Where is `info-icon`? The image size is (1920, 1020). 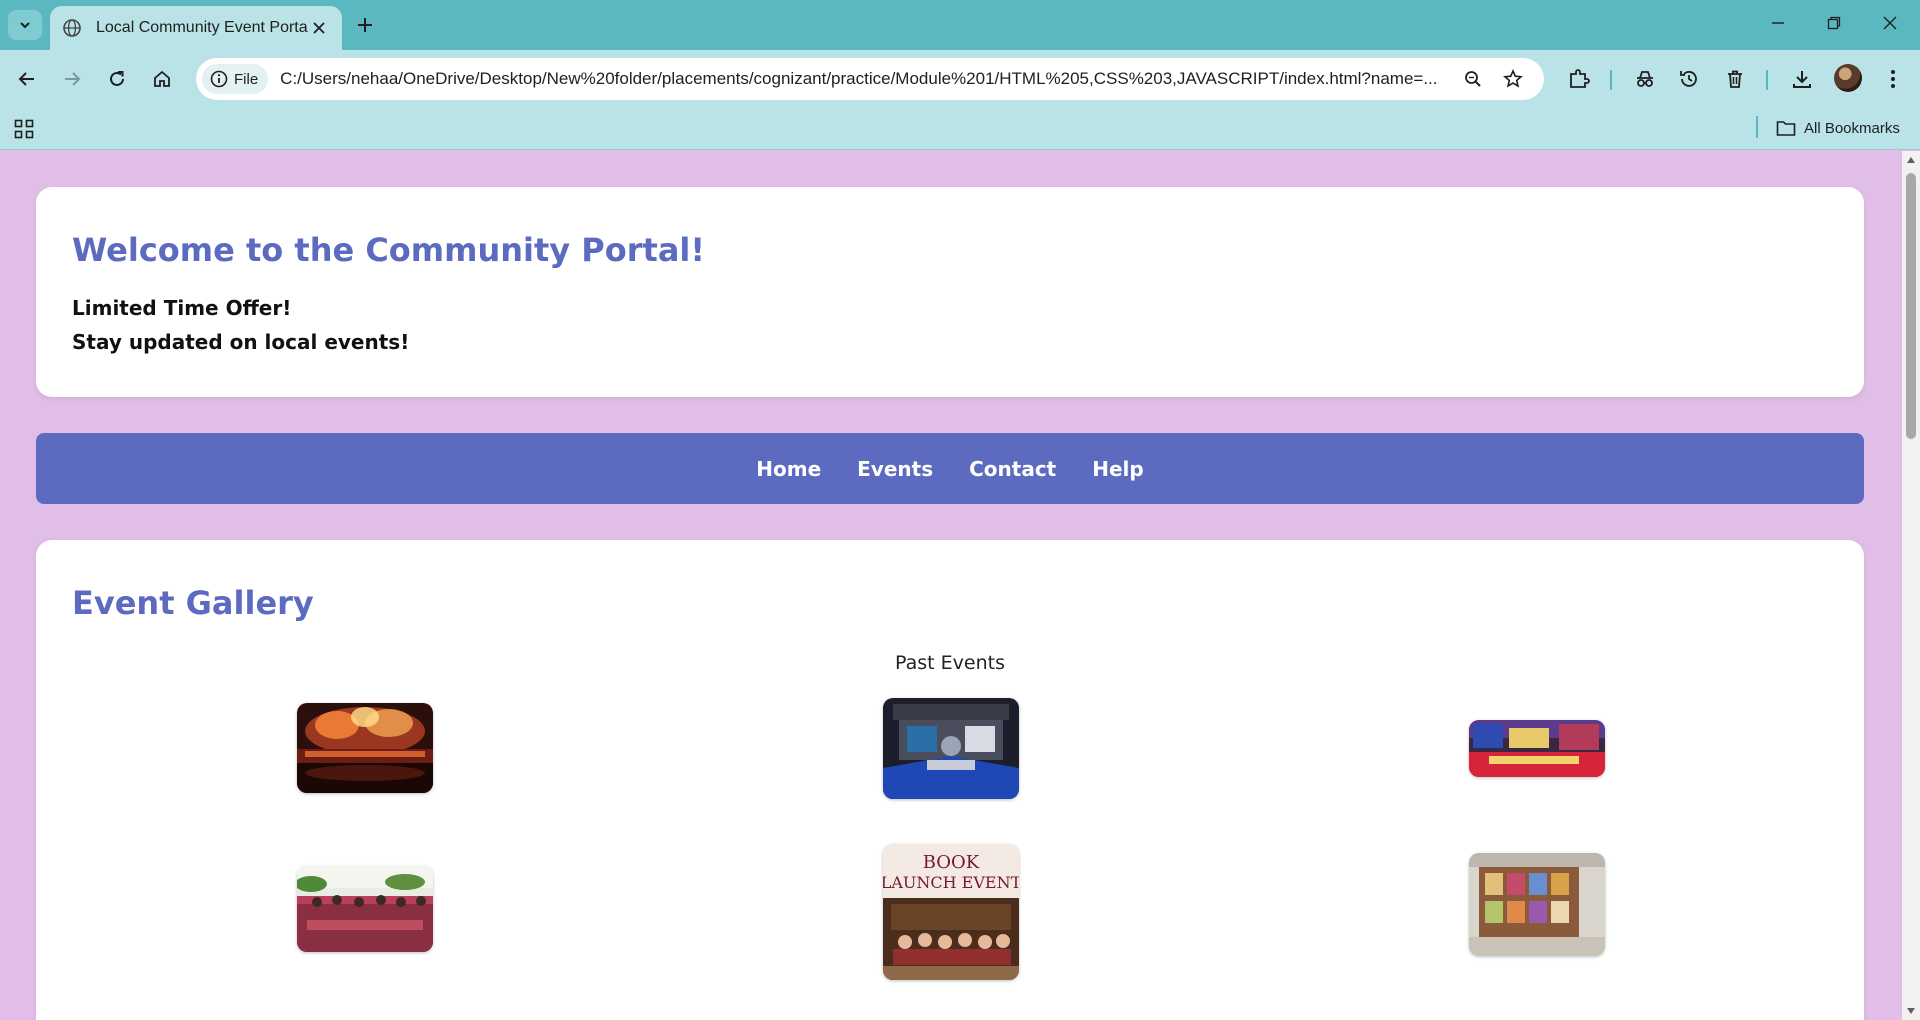 info-icon is located at coordinates (219, 79).